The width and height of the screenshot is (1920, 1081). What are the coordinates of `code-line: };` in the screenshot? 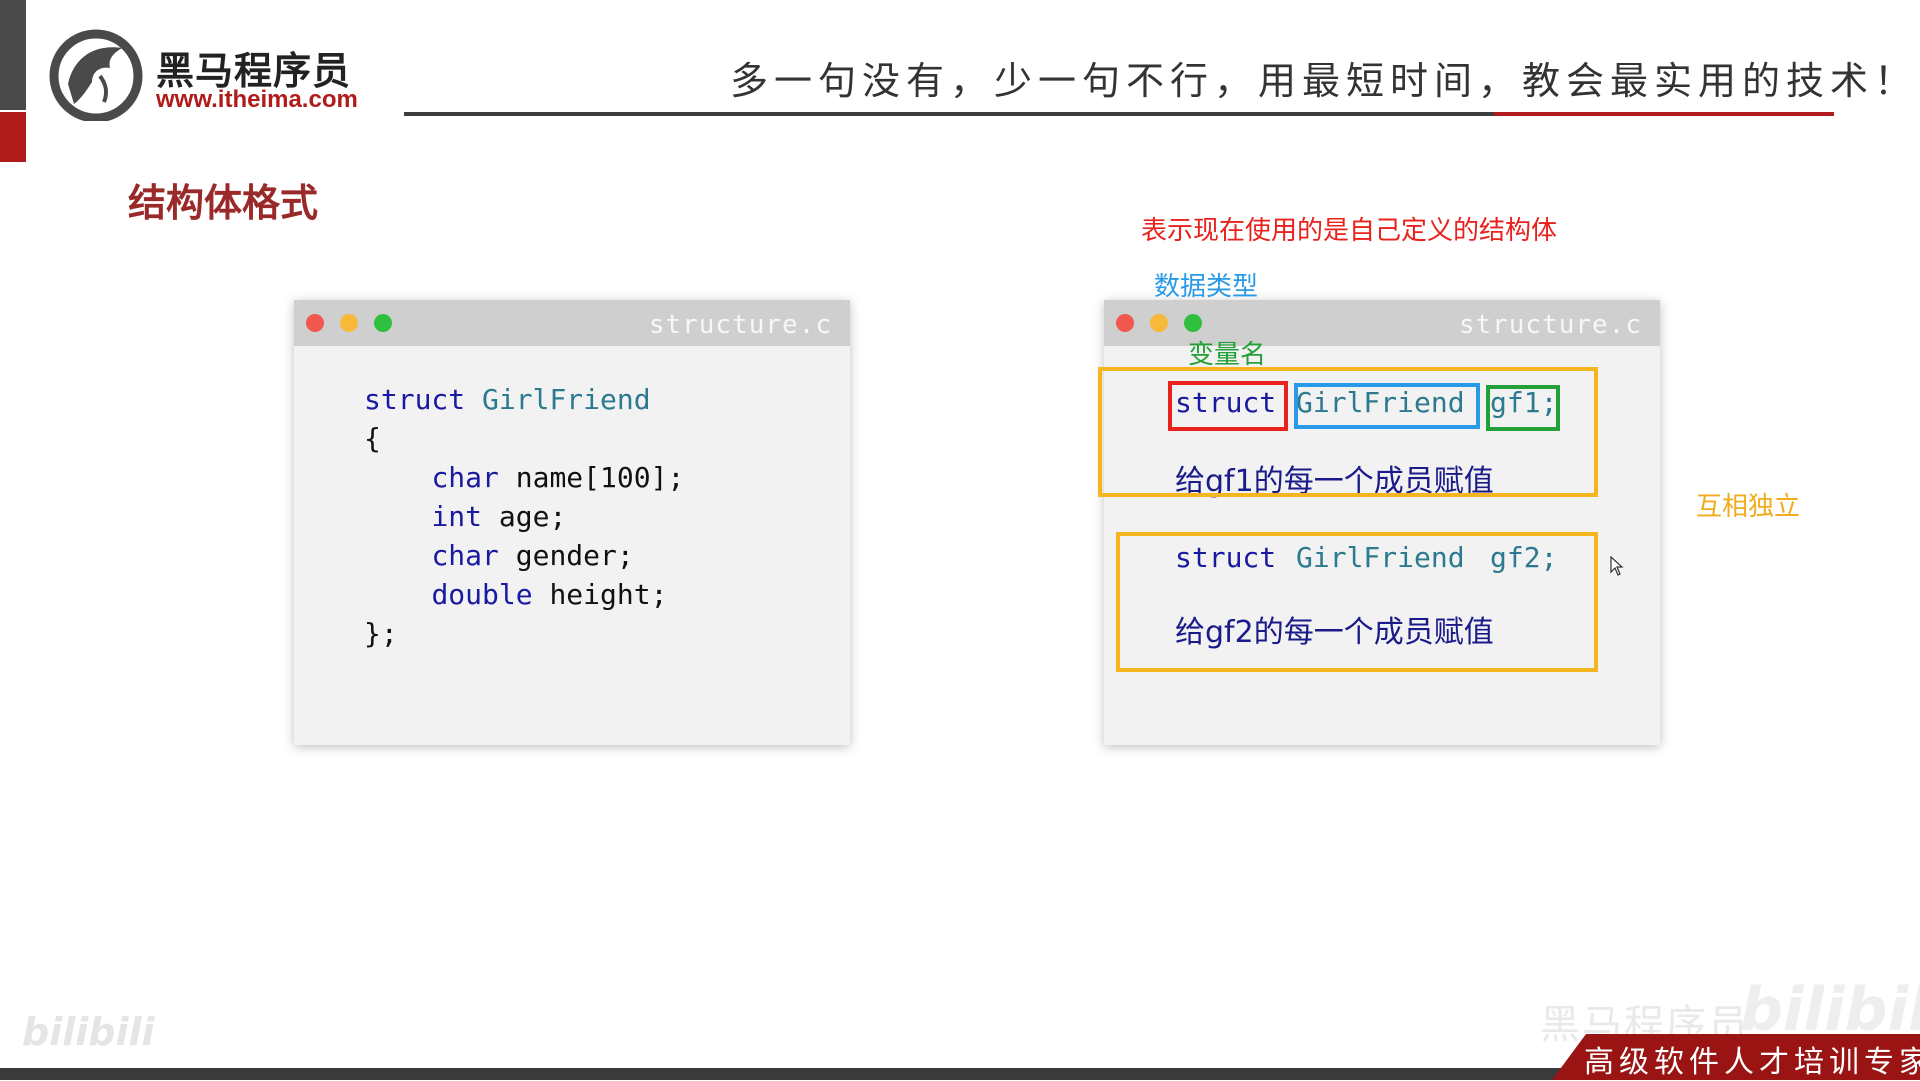 It's located at (381, 633).